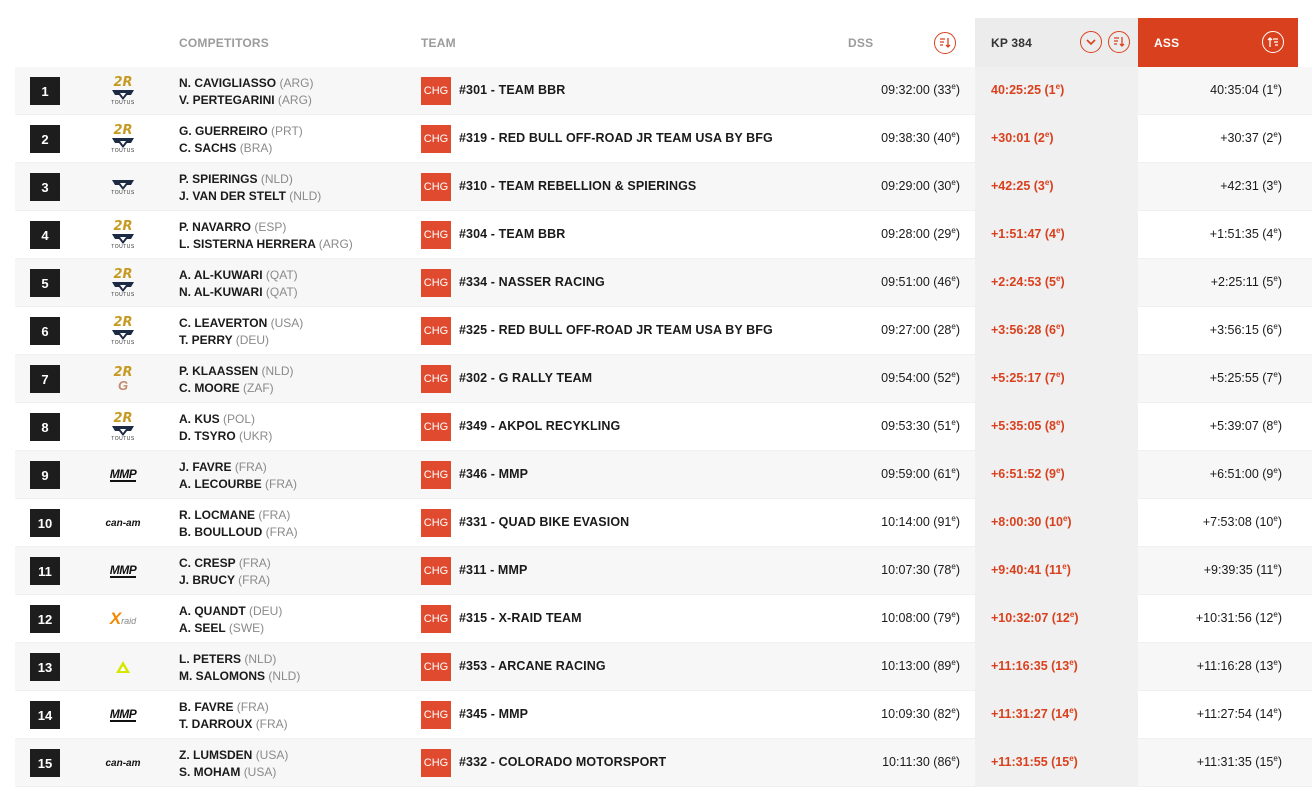 Image resolution: width=1312 pixels, height=796 pixels. Describe the element at coordinates (544, 522) in the screenshot. I see `team-name: #331 - QUAD BIKE EVASION` at that location.